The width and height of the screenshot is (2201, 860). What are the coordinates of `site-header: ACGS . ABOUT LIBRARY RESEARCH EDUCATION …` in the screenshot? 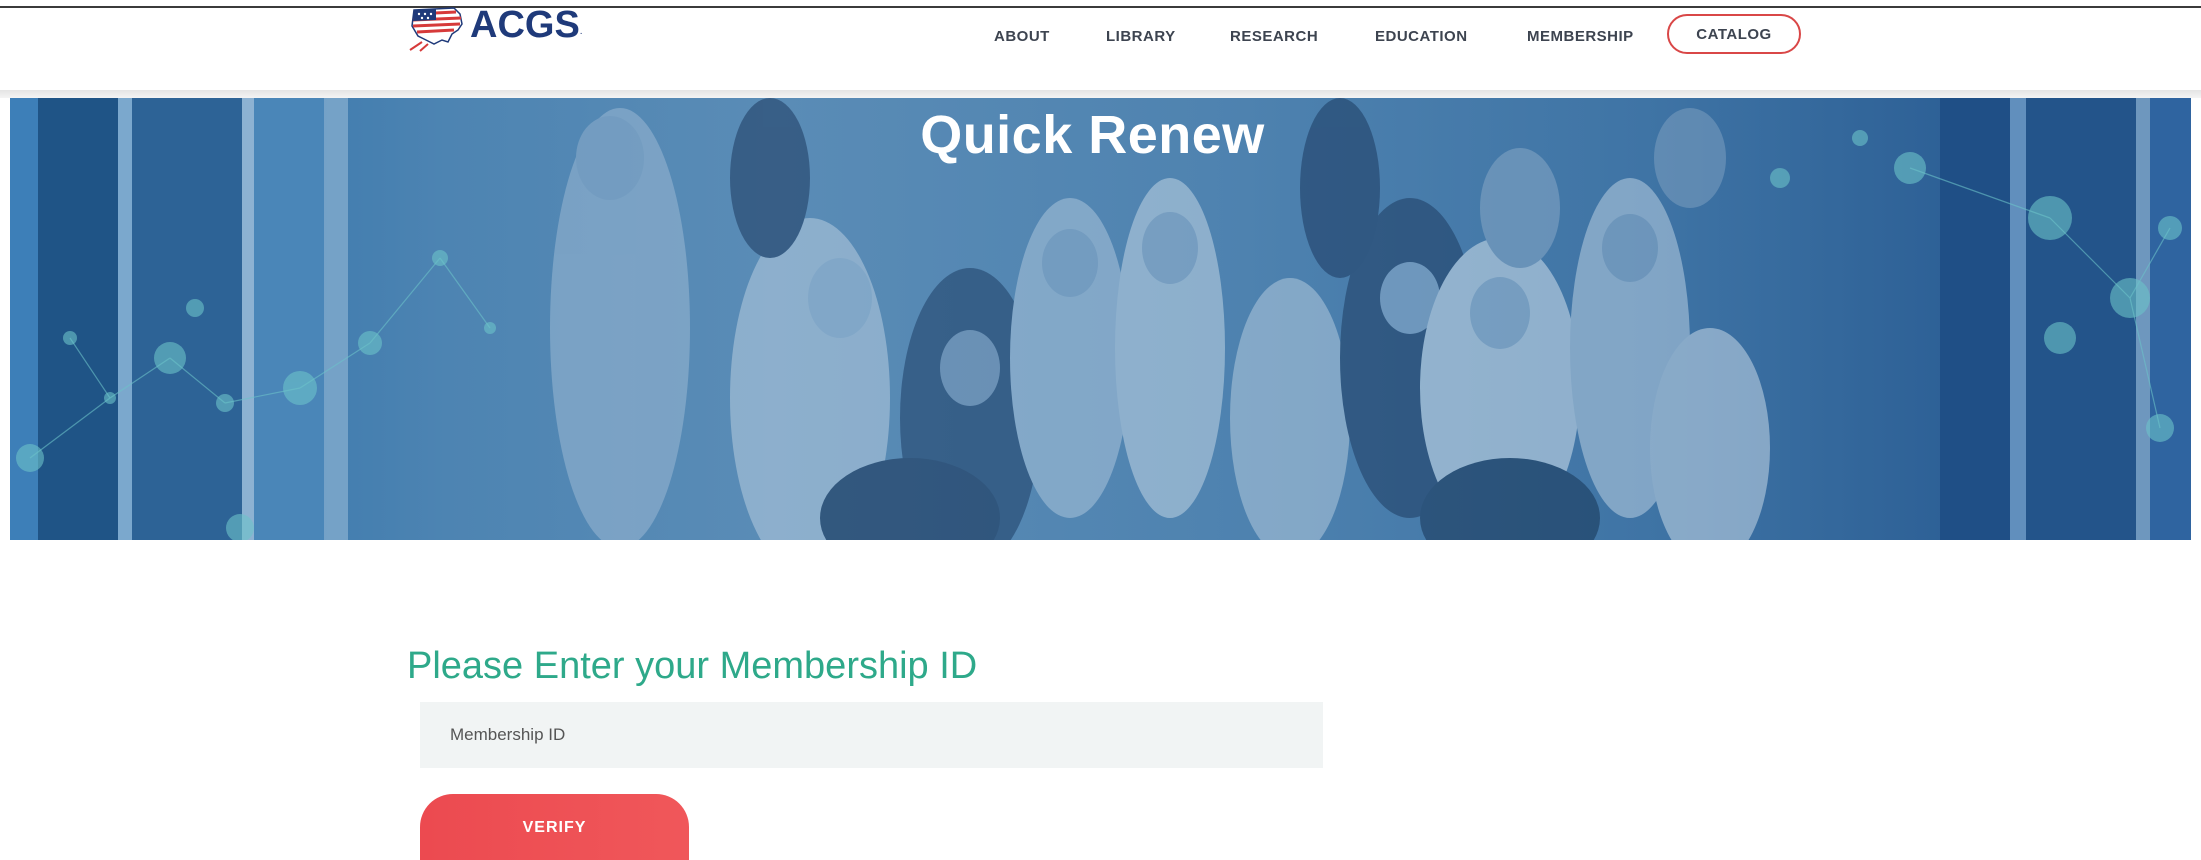 It's located at (1100, 48).